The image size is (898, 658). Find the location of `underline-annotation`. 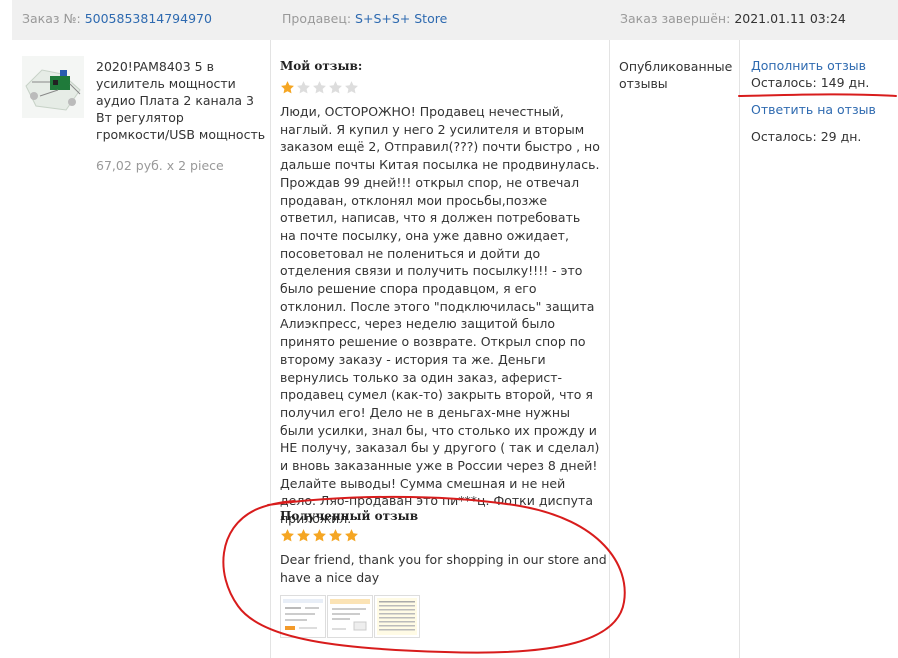

underline-annotation is located at coordinates (817, 95).